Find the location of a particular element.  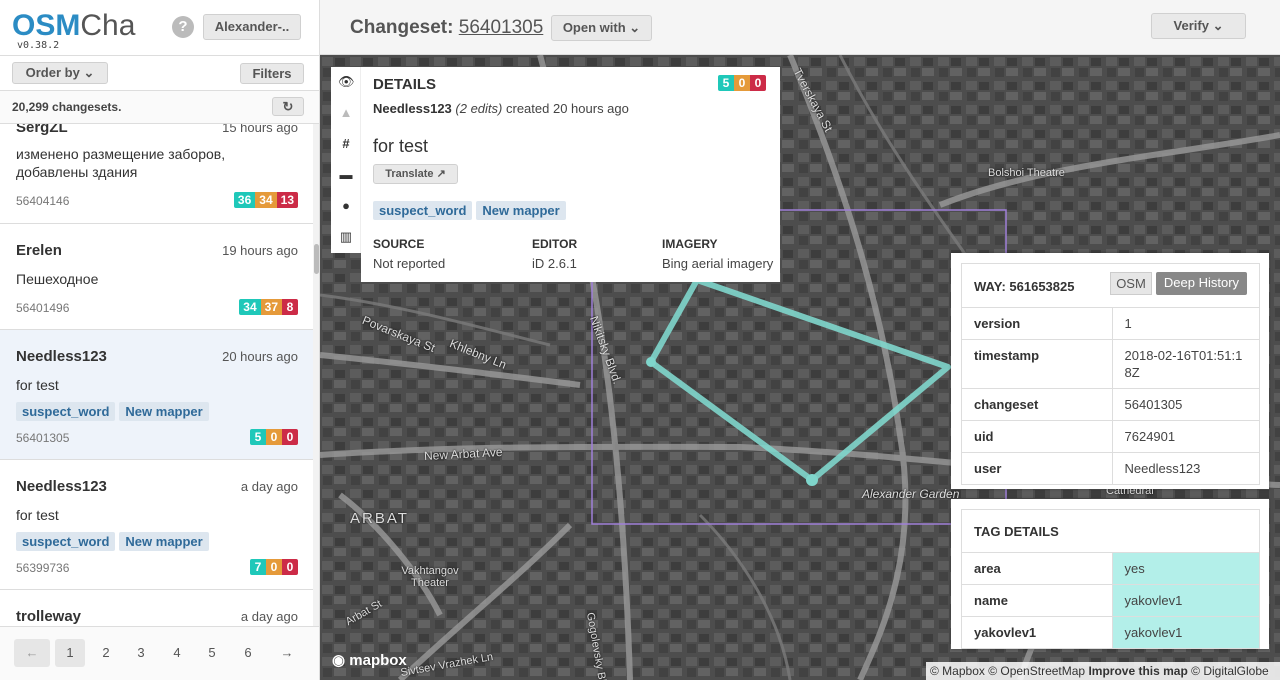

prev-page-button: ← is located at coordinates (32, 653).